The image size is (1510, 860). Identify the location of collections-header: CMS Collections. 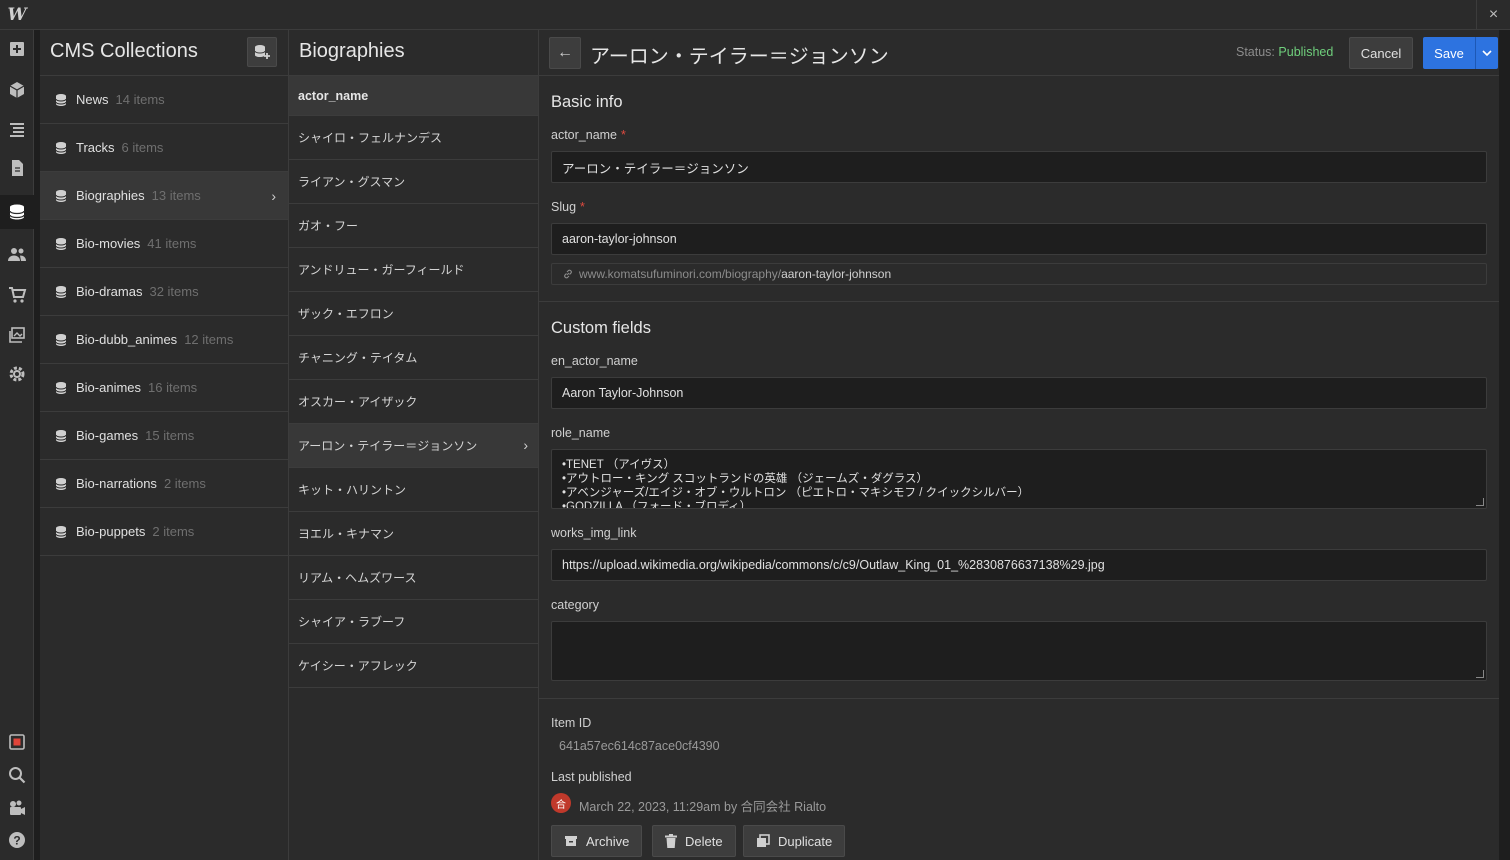
(164, 53).